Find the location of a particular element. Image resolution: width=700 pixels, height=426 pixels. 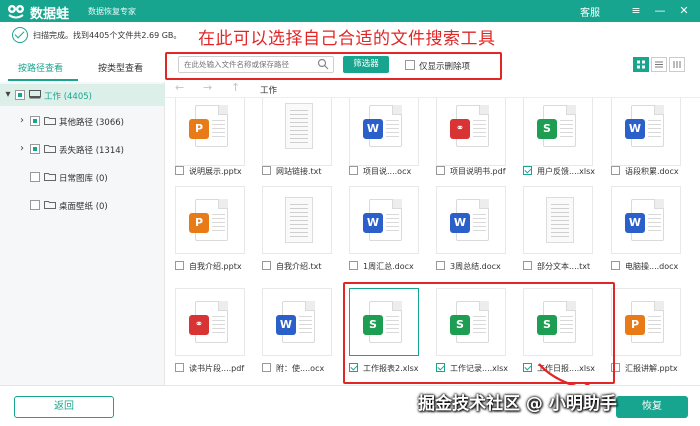

grid-view-icon is located at coordinates (641, 64).